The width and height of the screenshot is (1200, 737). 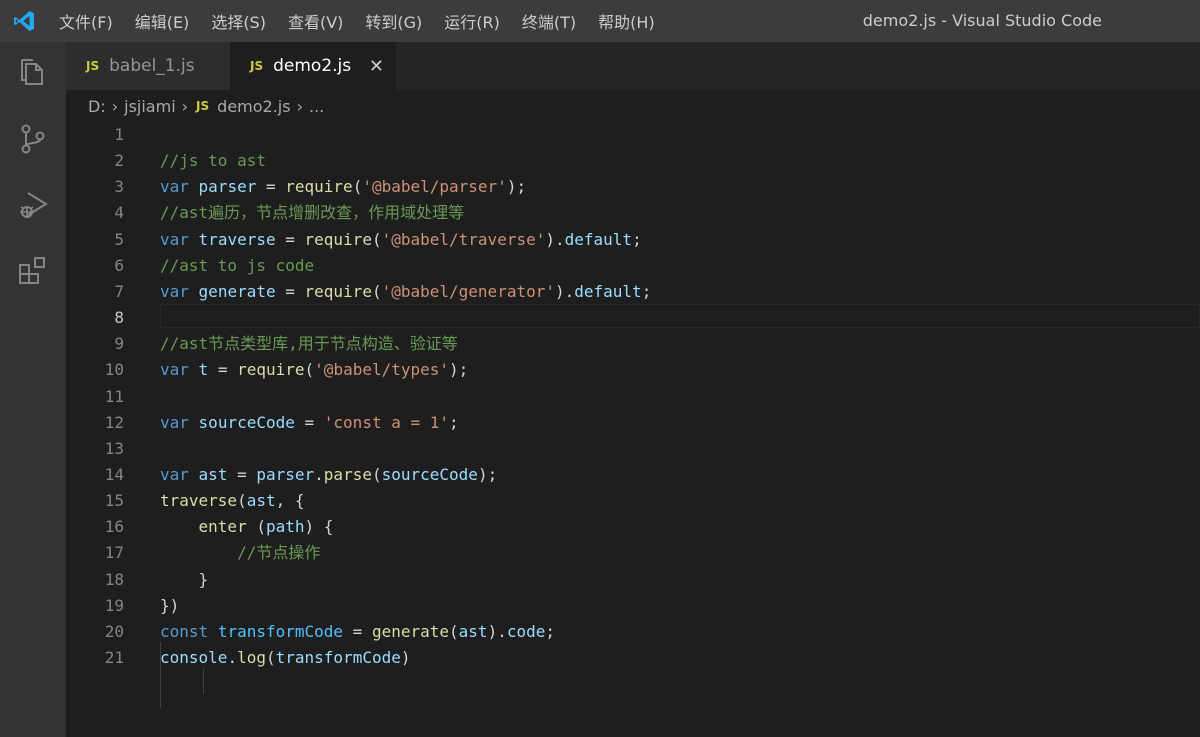 What do you see at coordinates (633, 580) in the screenshot?
I see `code-line: 18 }` at bounding box center [633, 580].